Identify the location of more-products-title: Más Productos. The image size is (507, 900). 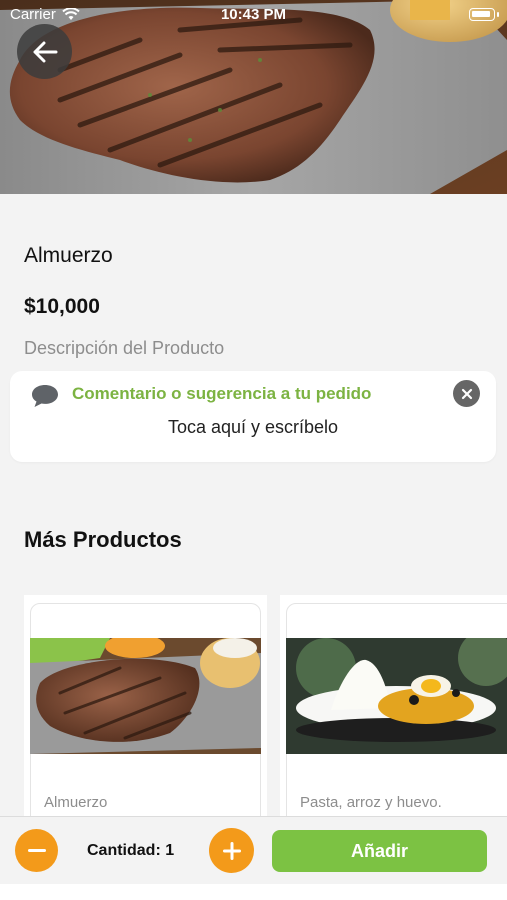
(103, 539).